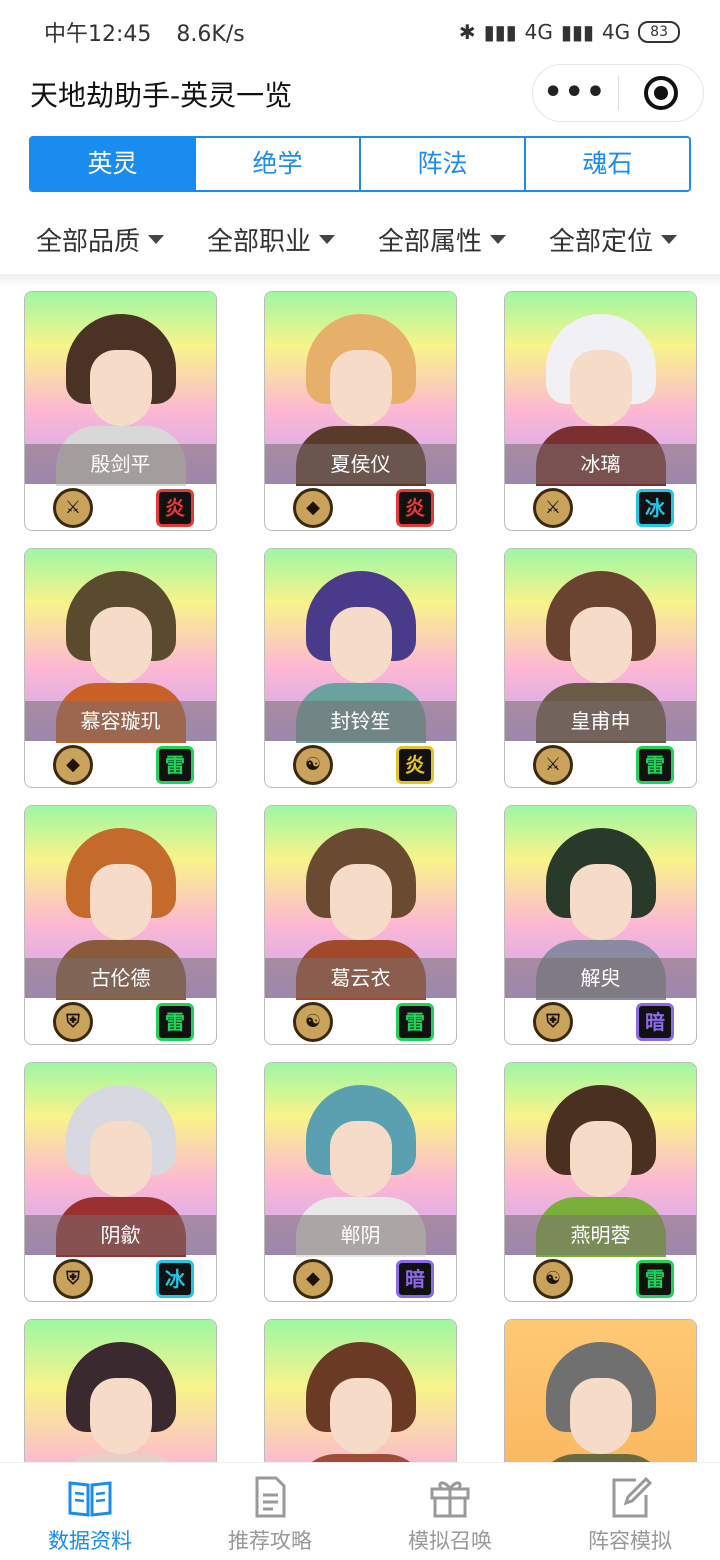 This screenshot has width=720, height=1560. Describe the element at coordinates (600, 764) in the screenshot. I see `hero-badges: ⚔ 雷` at that location.